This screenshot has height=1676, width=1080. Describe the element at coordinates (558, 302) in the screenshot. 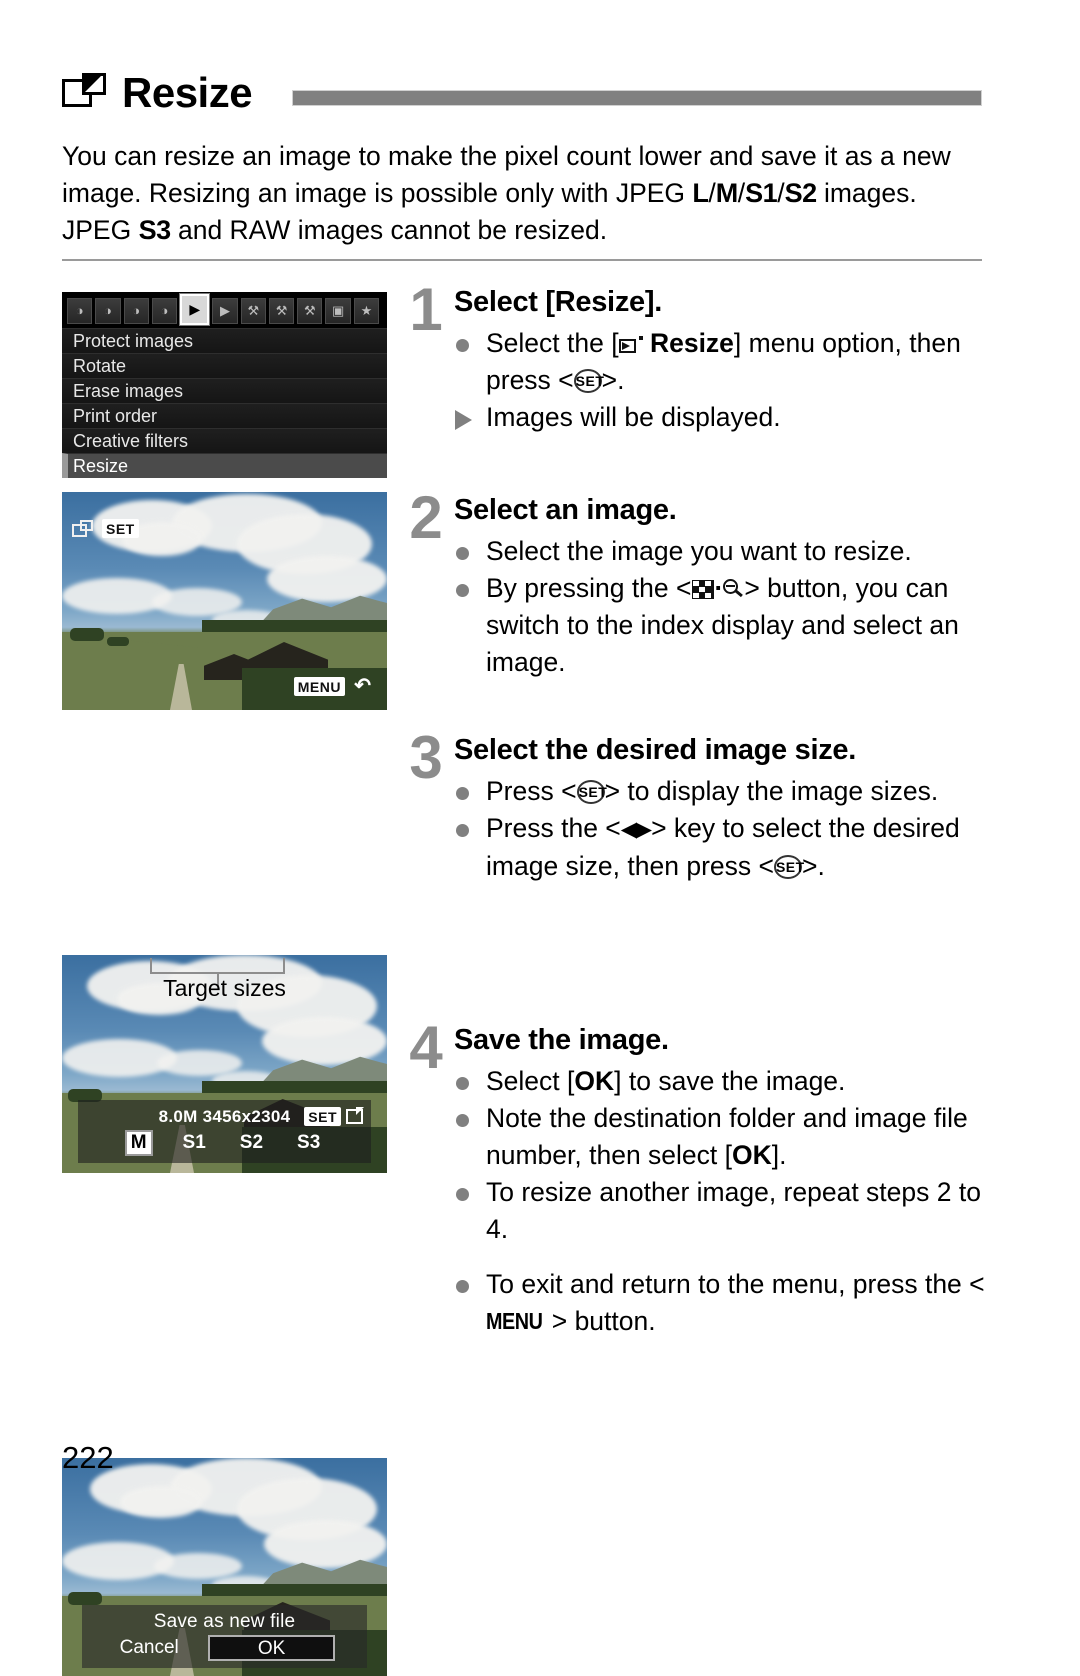

I see `step-heading: Select [Resize].` at that location.